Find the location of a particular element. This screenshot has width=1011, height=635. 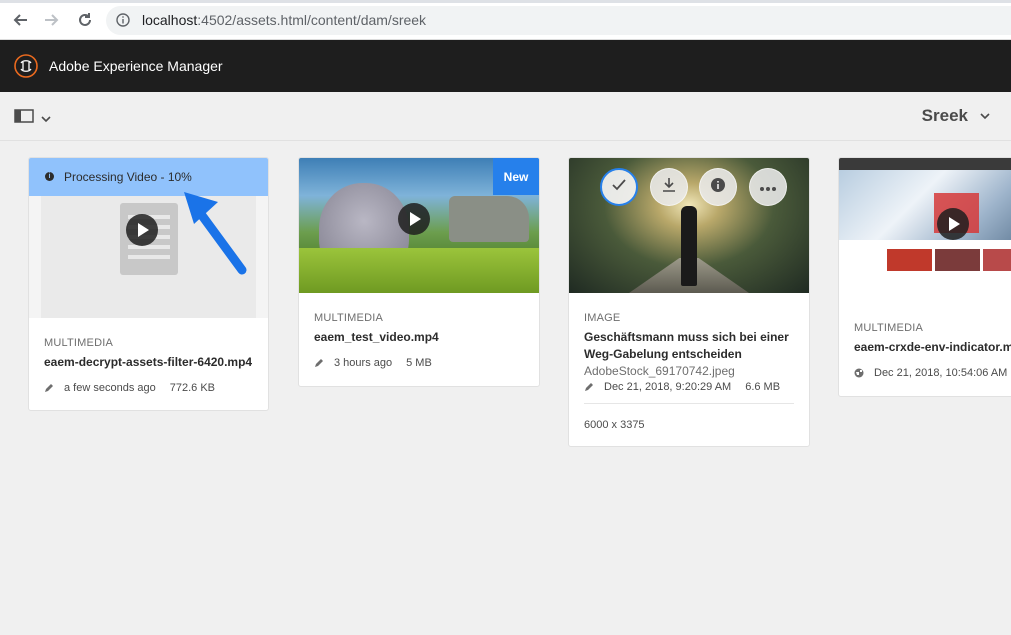

properties-button is located at coordinates (718, 187).